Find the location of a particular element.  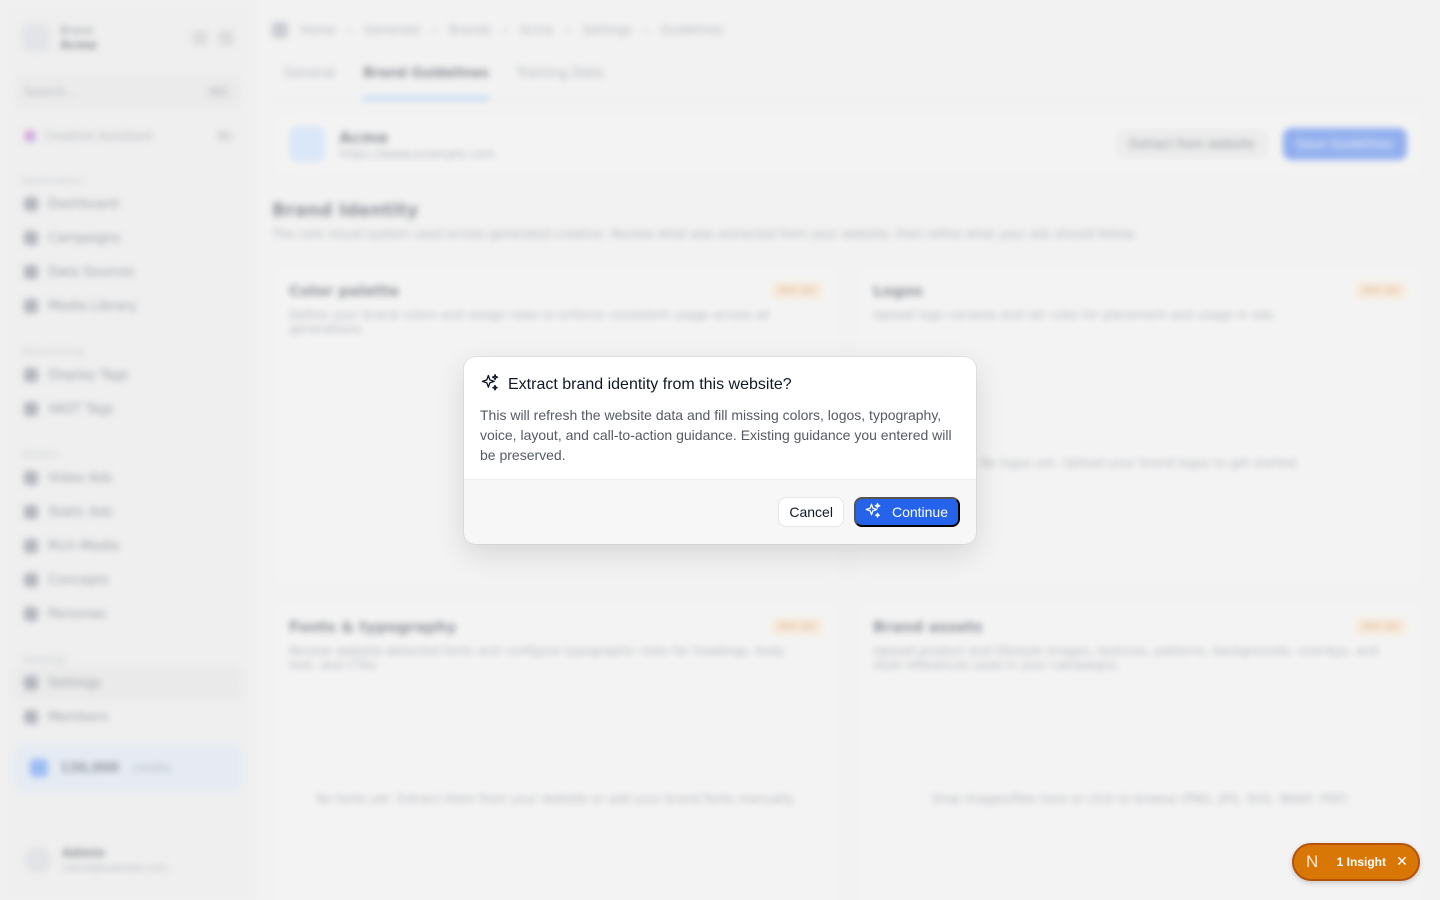

insight-pill: N 1 Insight ✕ is located at coordinates (1356, 862).